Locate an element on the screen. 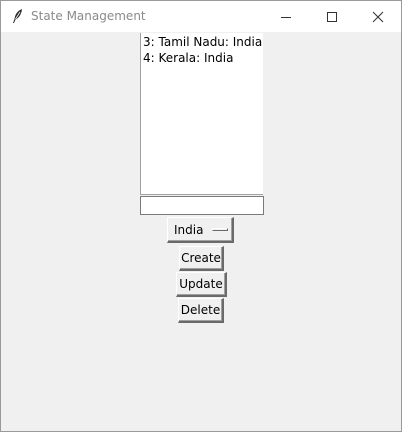  window-title: State Management is located at coordinates (88, 16).